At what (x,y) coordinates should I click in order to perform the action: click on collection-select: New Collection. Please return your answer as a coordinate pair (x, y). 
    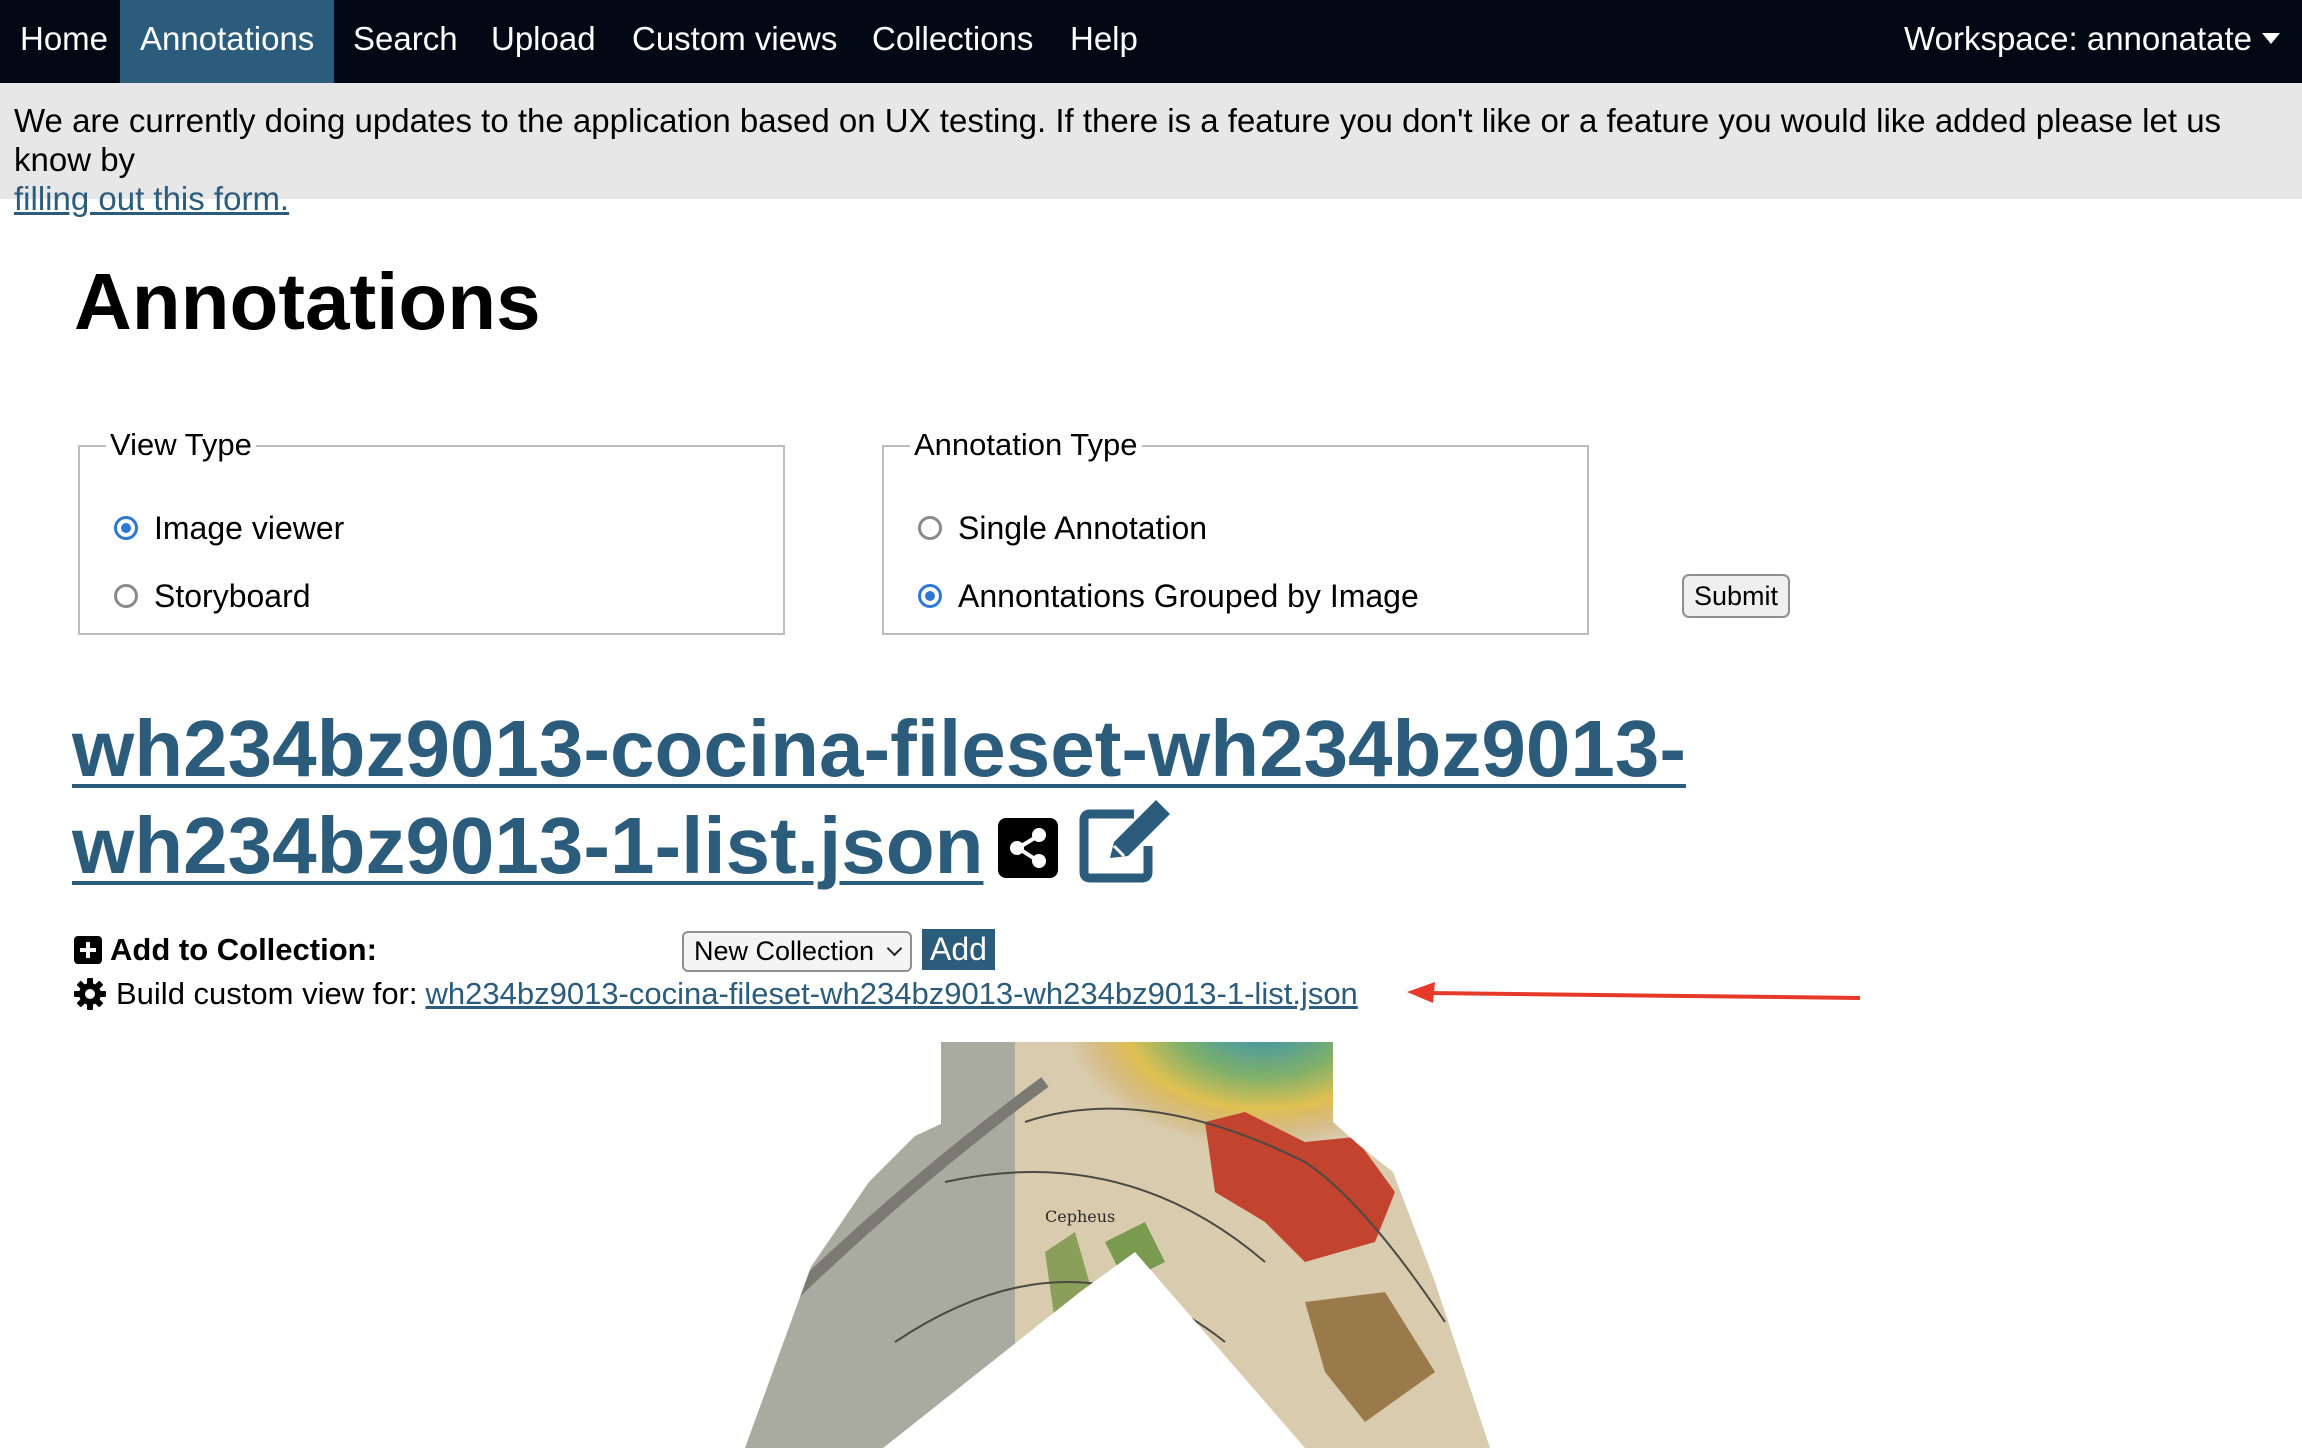
    Looking at the image, I should click on (797, 951).